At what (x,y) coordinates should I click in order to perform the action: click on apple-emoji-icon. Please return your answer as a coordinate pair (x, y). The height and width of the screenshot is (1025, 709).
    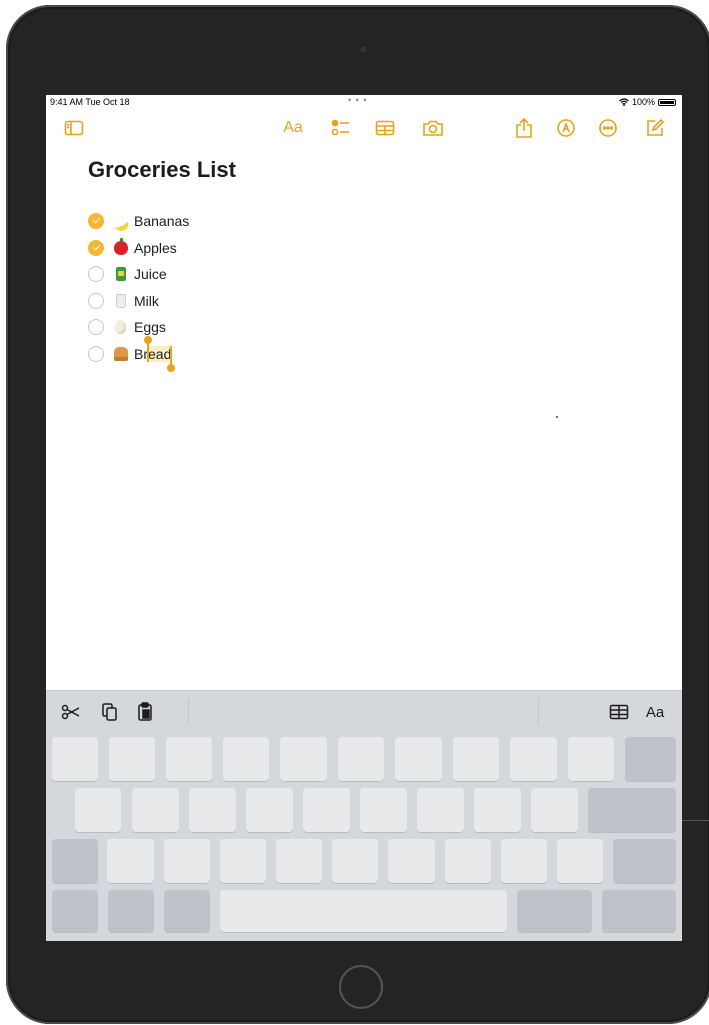
    Looking at the image, I should click on (121, 246).